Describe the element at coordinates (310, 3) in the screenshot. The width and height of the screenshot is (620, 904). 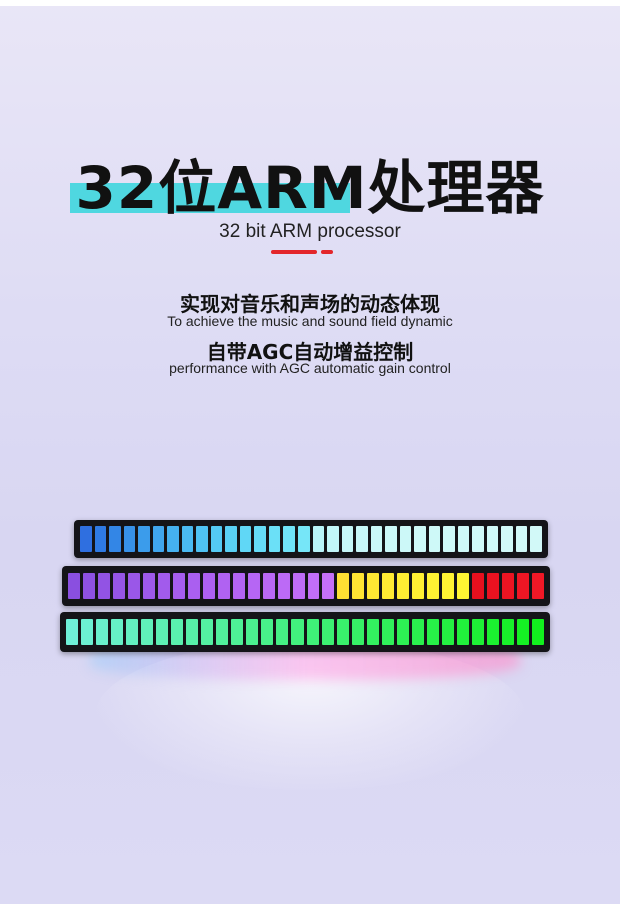
I see `top-border-line` at that location.